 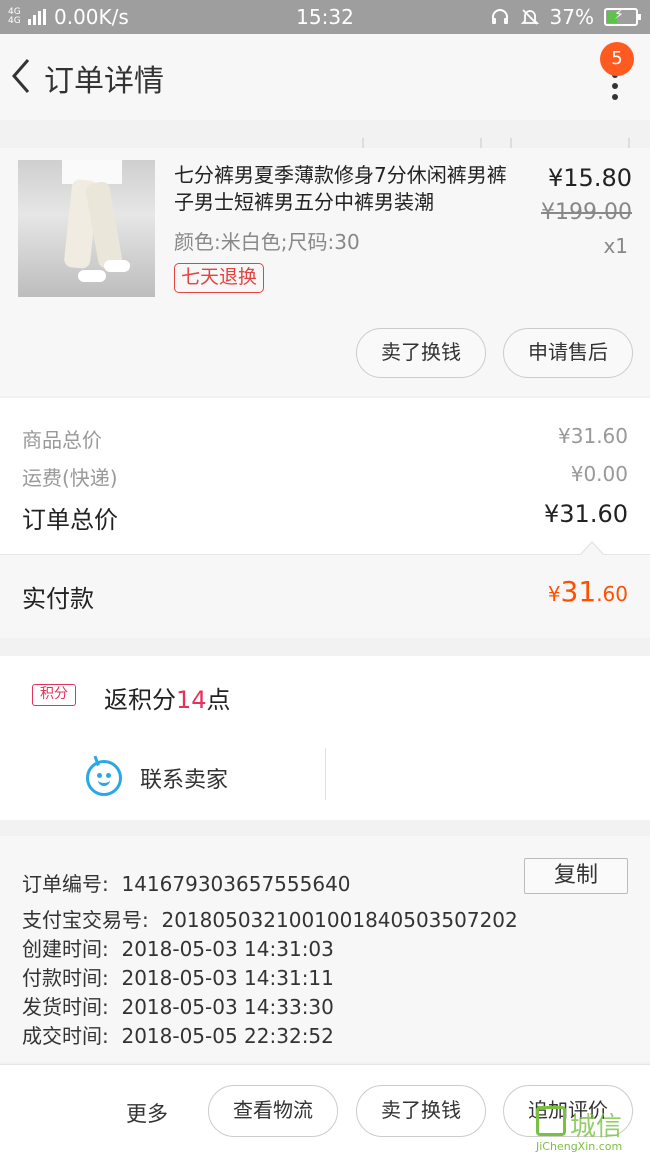 I want to click on after-sales-button: 申请售后, so click(x=568, y=353).